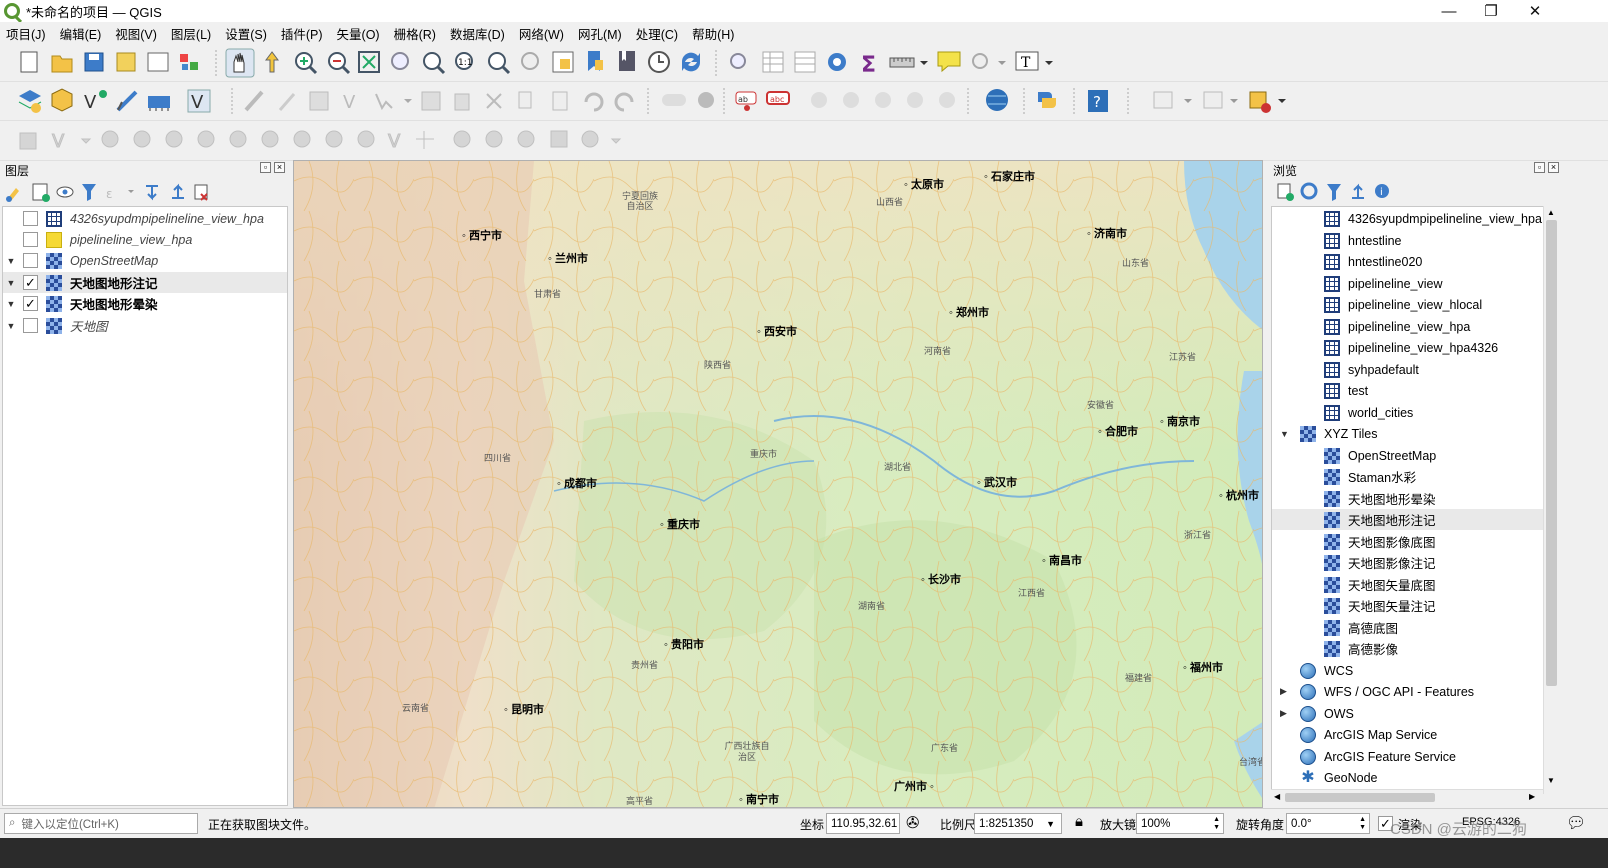 The image size is (1608, 868). I want to click on new-bookmark-icon, so click(595, 61).